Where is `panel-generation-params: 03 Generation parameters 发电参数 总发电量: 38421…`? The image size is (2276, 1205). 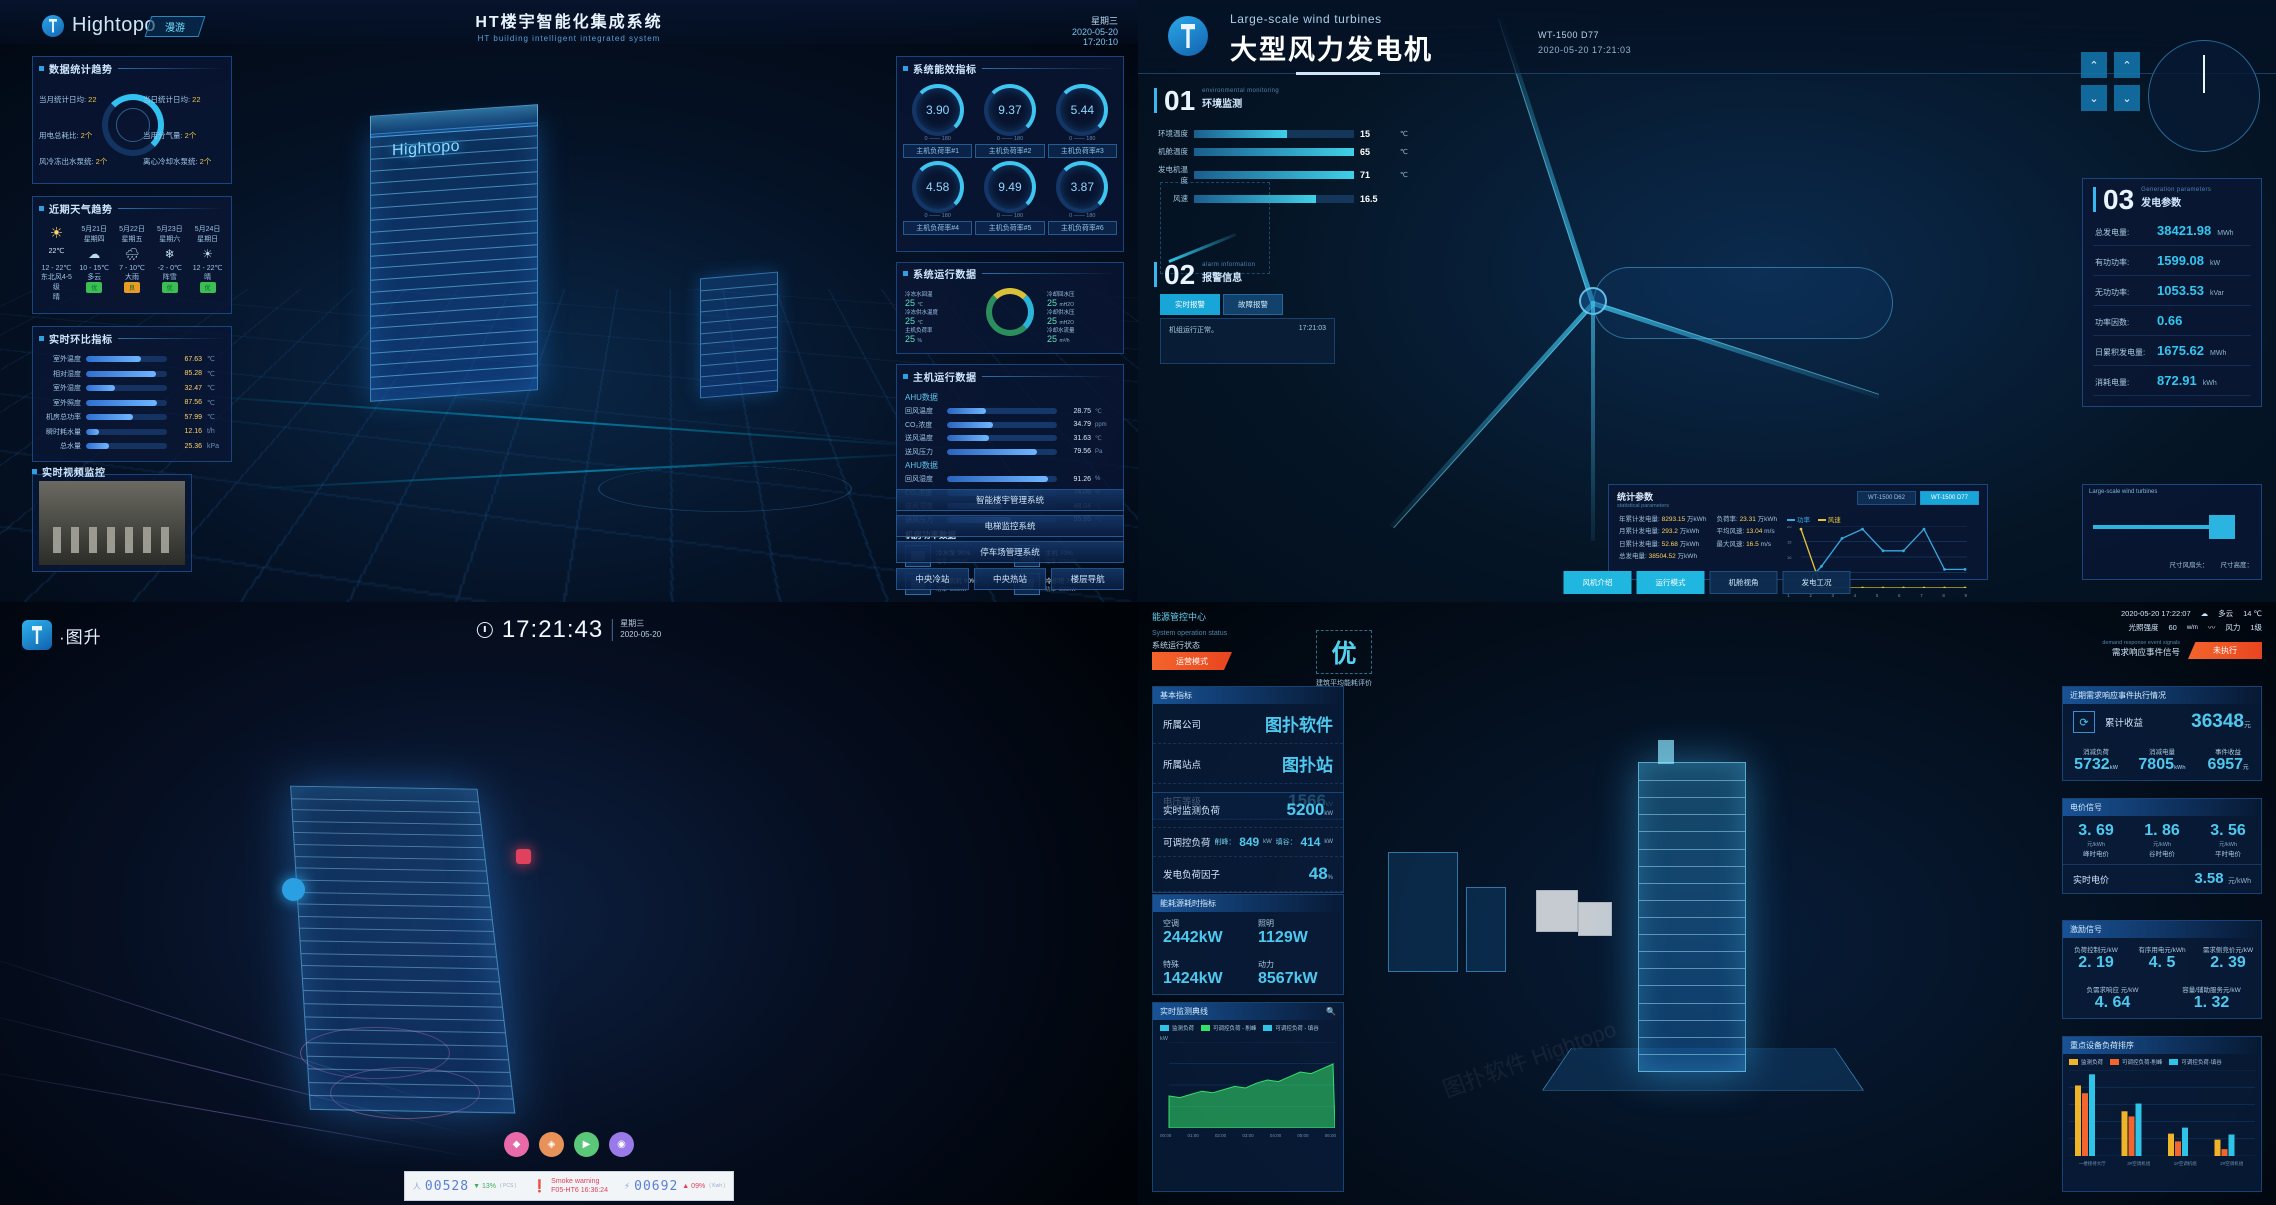 panel-generation-params: 03 Generation parameters 发电参数 总发电量: 38421… is located at coordinates (2172, 293).